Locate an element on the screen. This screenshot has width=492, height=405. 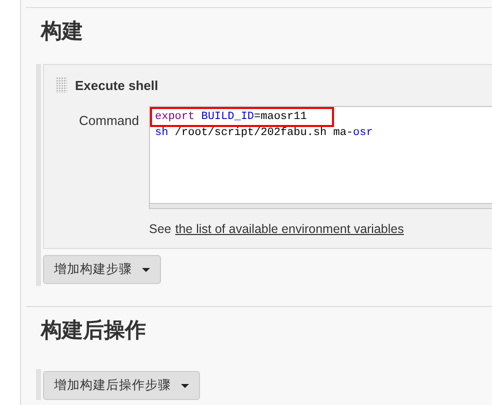
section-heading: 构建 is located at coordinates (61, 32).